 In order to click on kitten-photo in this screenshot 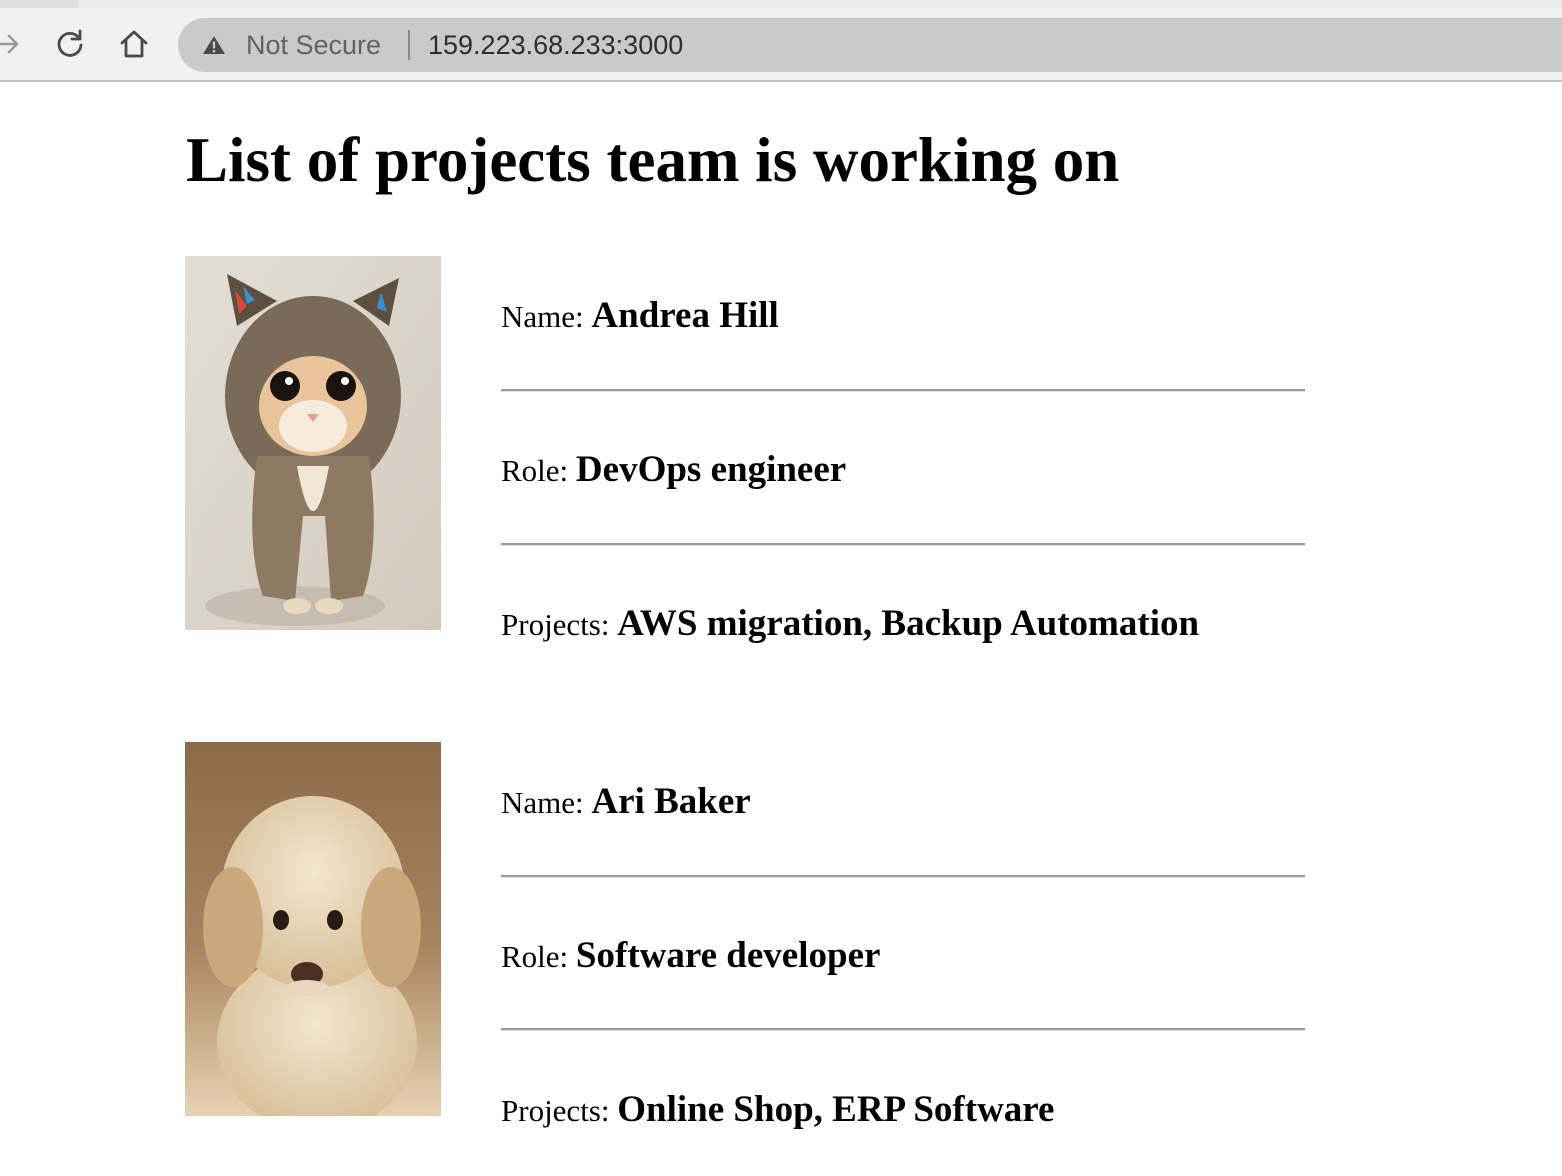, I will do `click(313, 443)`.